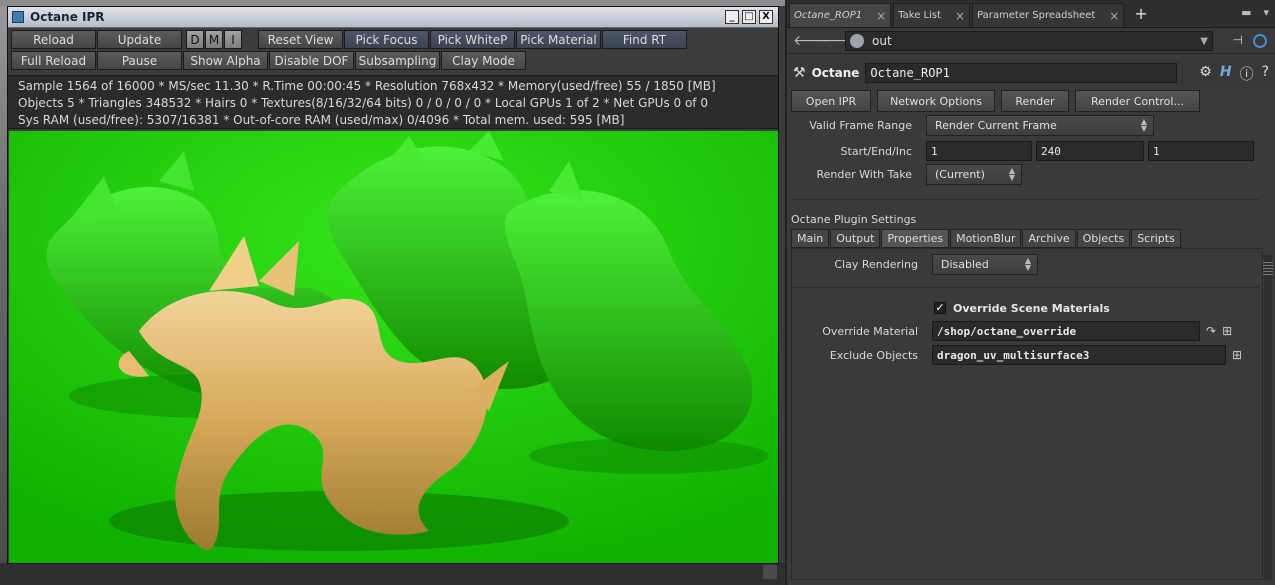 The width and height of the screenshot is (1275, 585). I want to click on scrollbar, so click(1268, 417).